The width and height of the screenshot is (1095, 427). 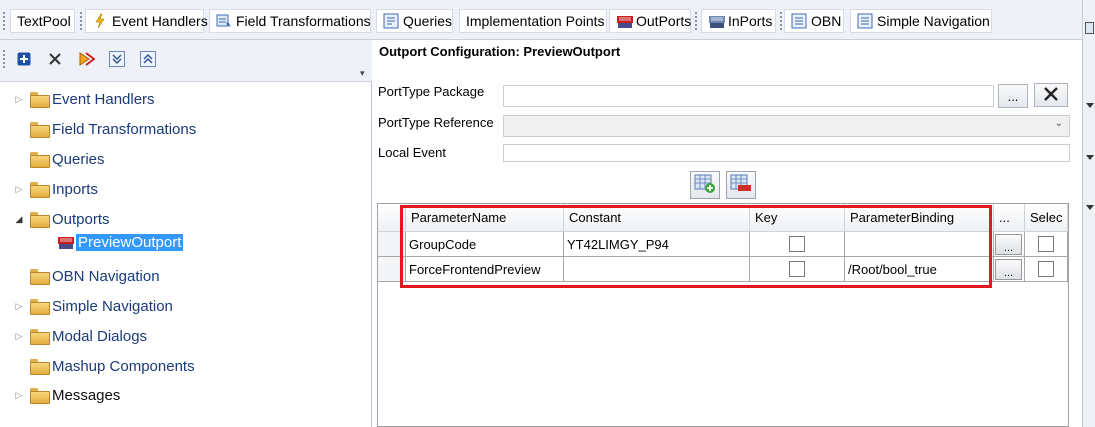 What do you see at coordinates (781, 21) in the screenshot?
I see `tab-separator` at bounding box center [781, 21].